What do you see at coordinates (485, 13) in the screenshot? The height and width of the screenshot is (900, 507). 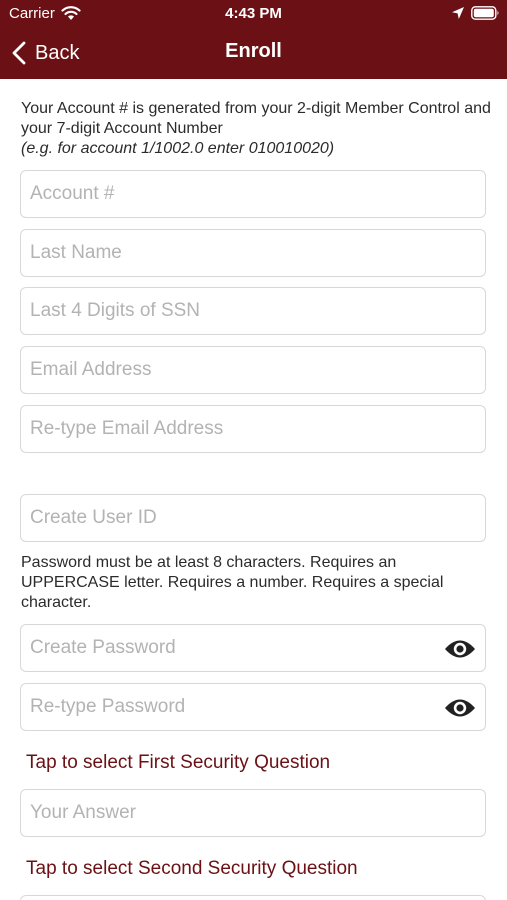 I see `battery-icon` at bounding box center [485, 13].